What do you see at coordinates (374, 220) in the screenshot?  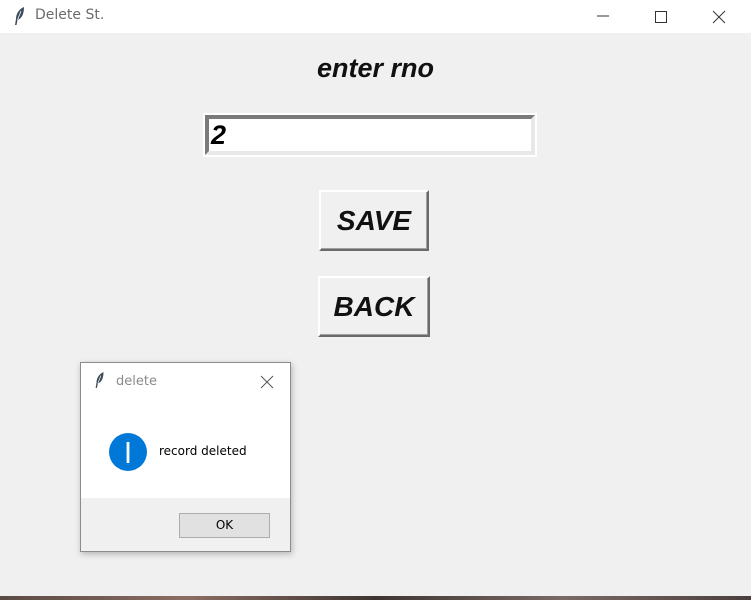 I see `save-button: SAVE` at bounding box center [374, 220].